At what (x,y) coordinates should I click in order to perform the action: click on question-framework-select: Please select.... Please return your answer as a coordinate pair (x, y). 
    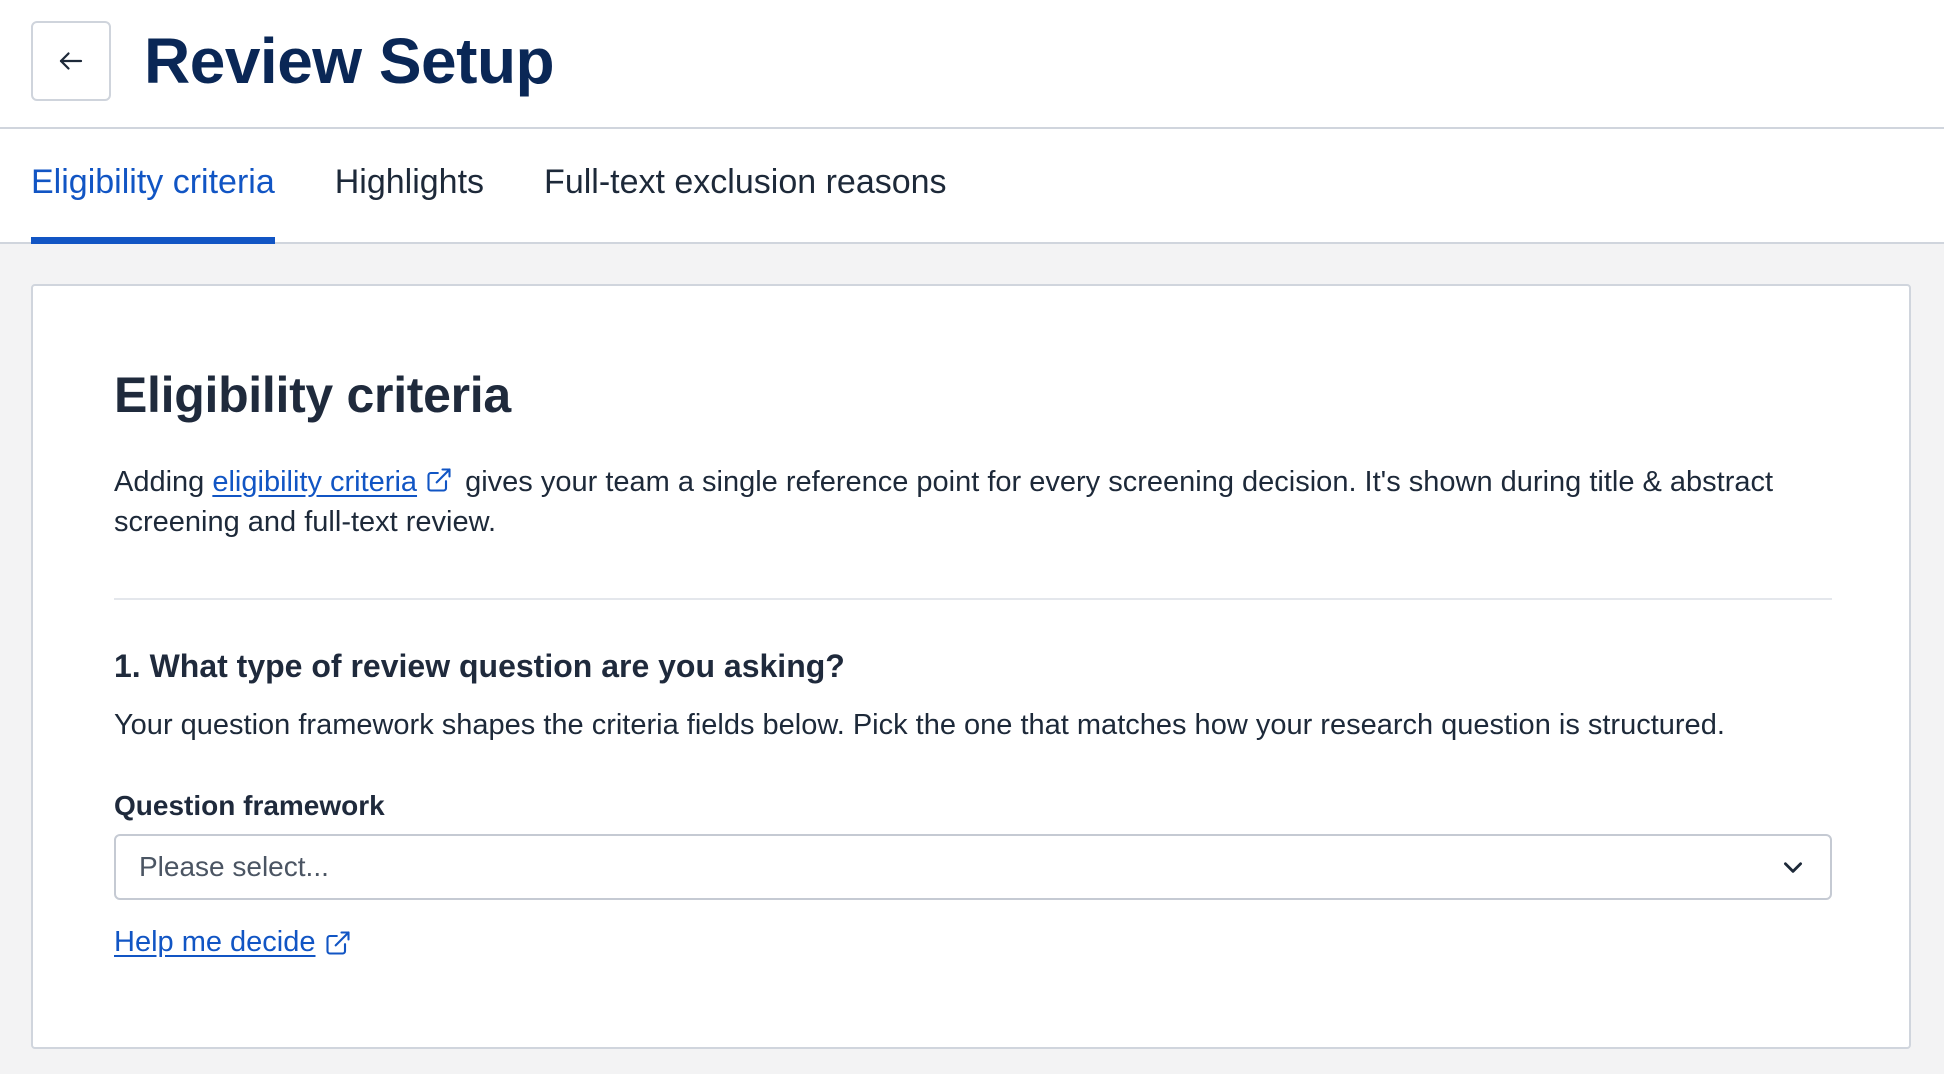
    Looking at the image, I should click on (973, 867).